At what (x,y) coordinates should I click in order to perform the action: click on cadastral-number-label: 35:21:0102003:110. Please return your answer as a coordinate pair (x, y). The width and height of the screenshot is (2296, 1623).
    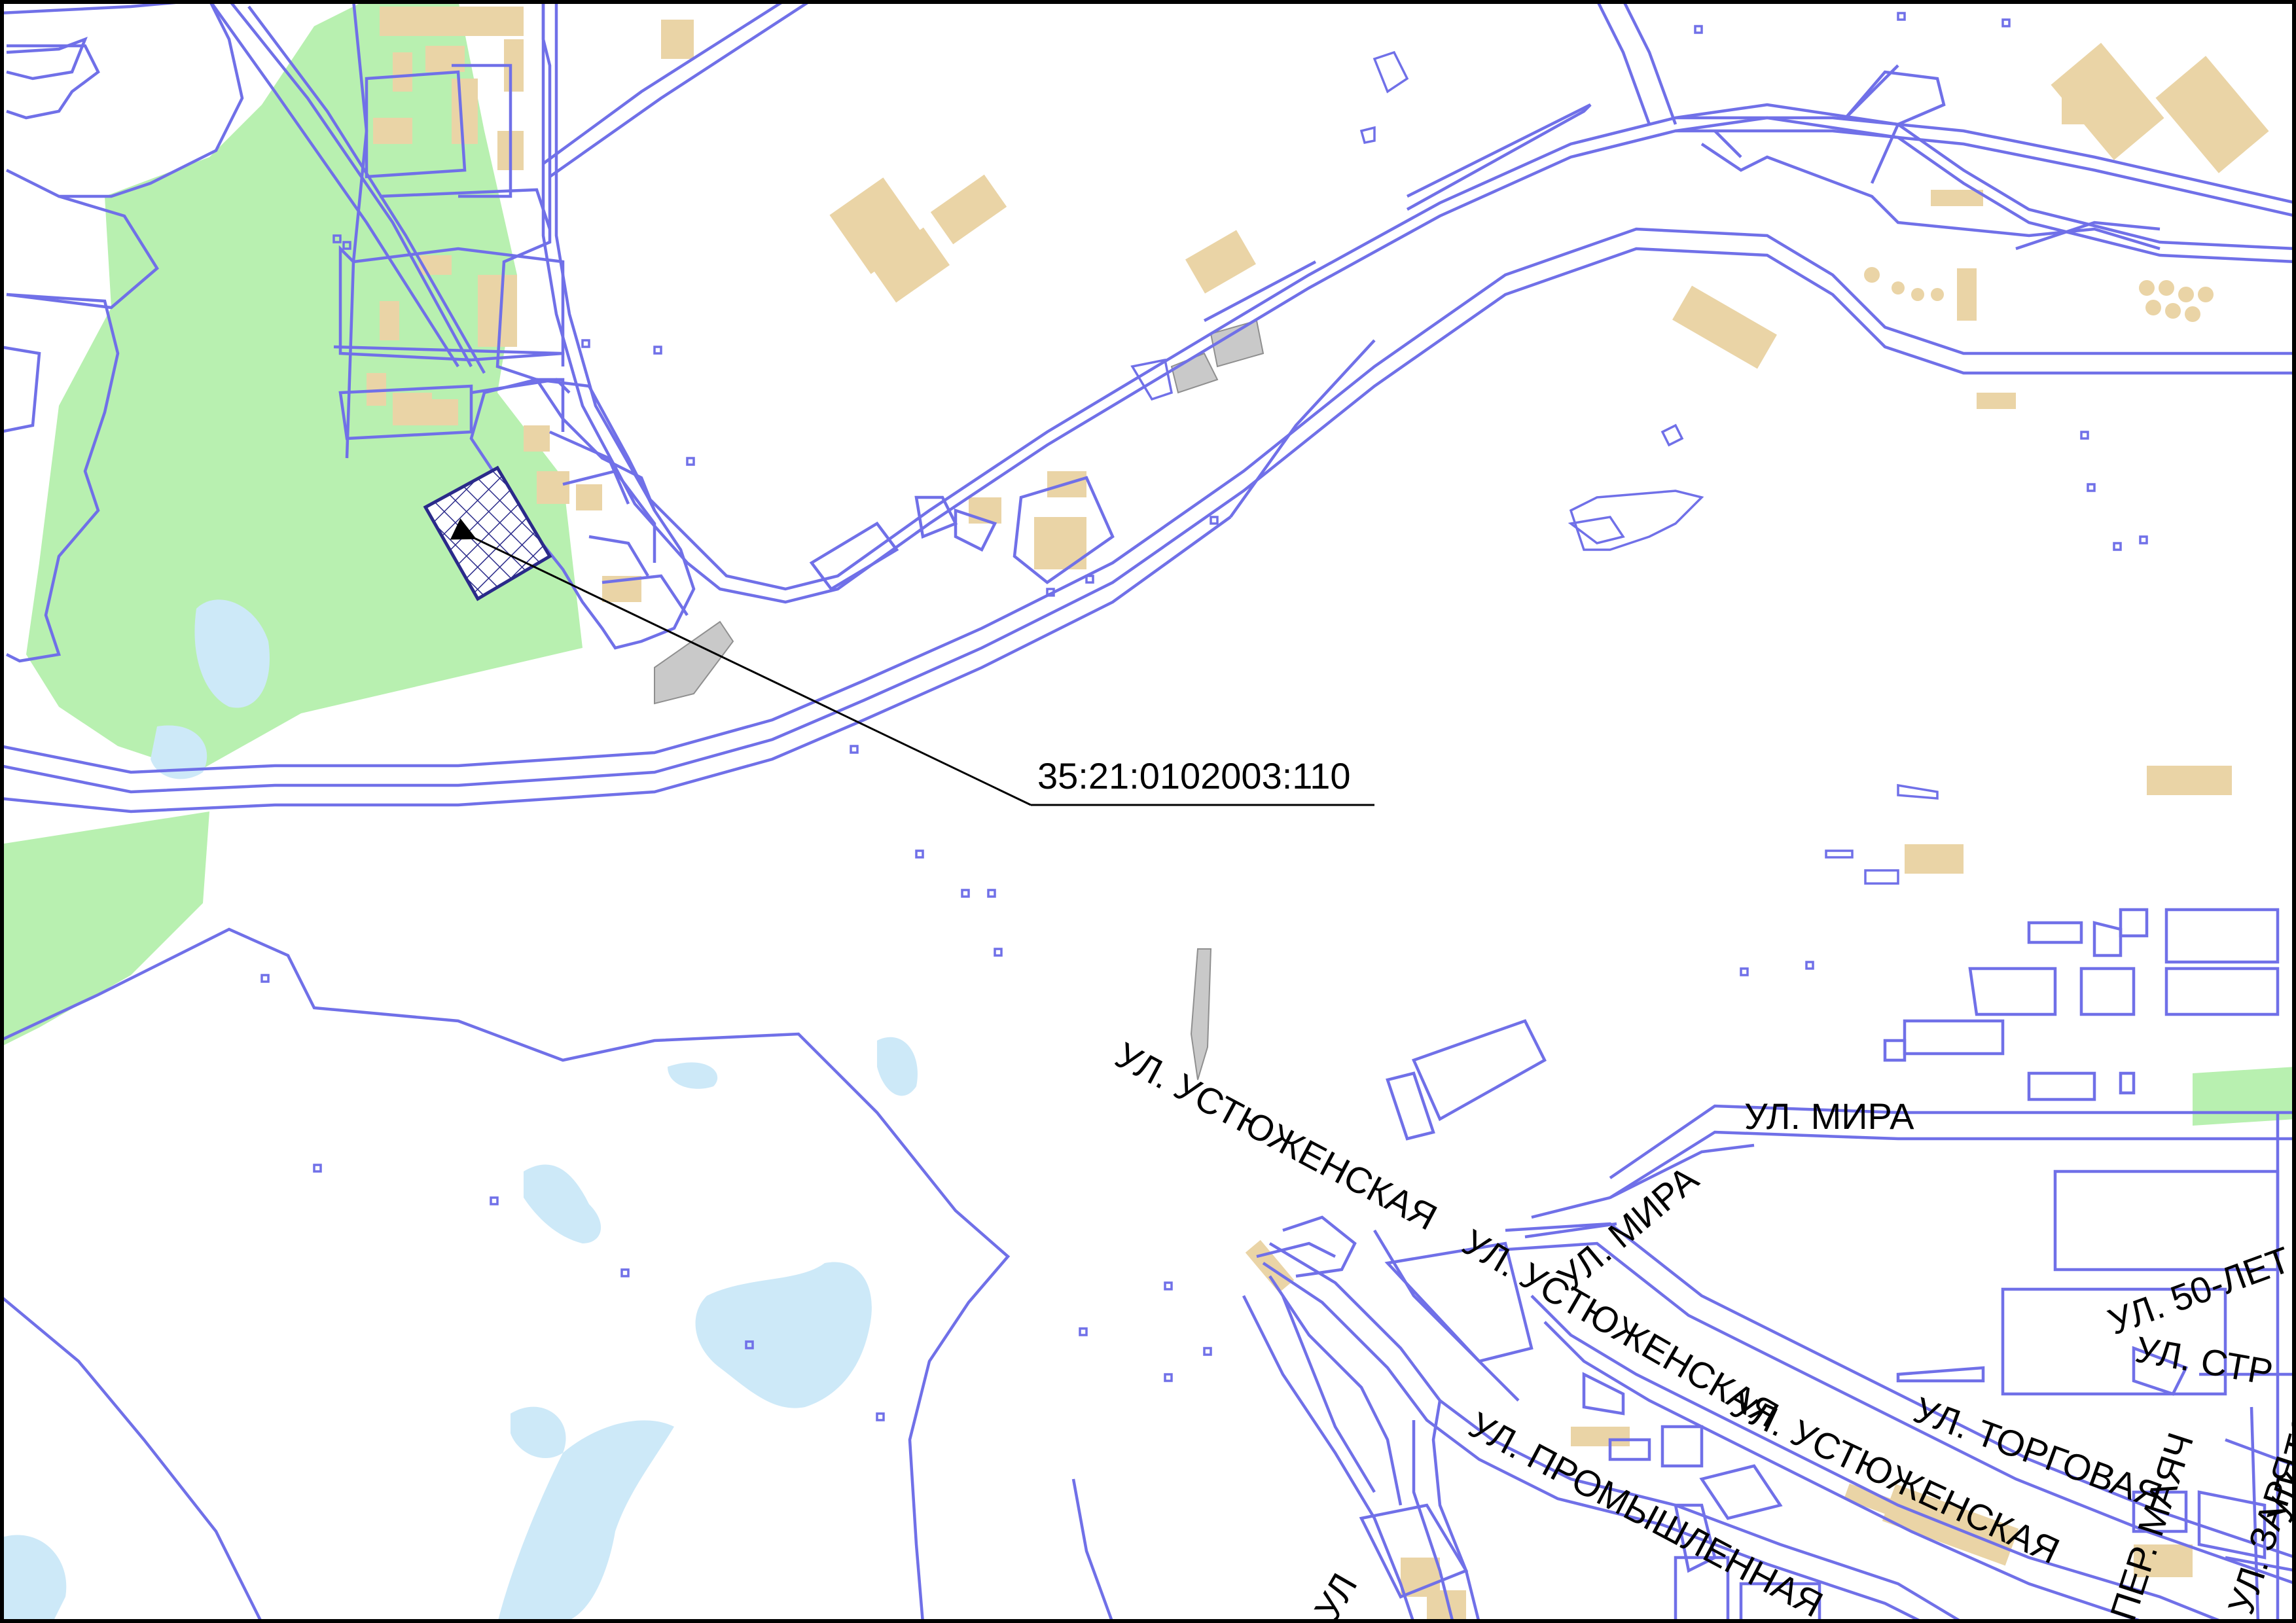
    Looking at the image, I should click on (1194, 776).